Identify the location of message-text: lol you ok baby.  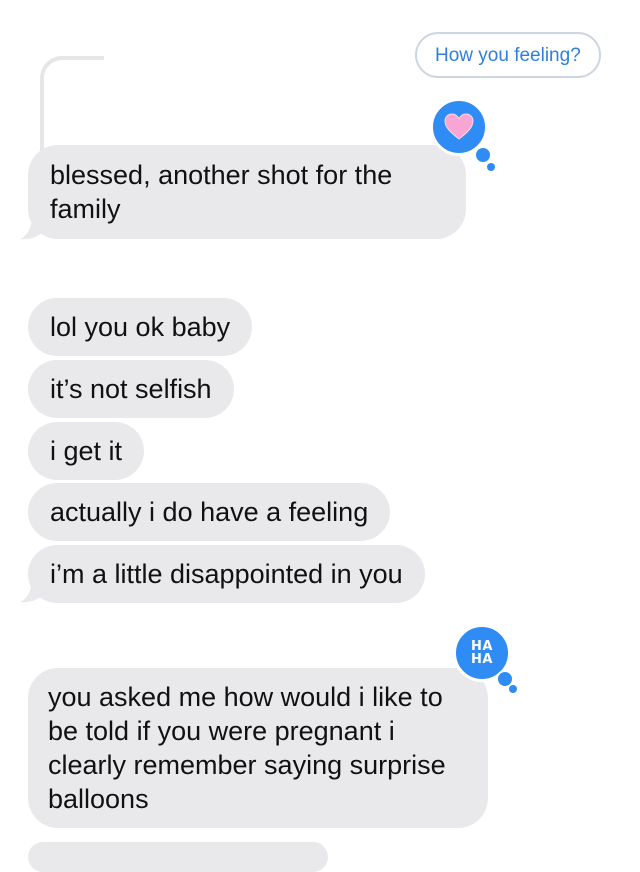
(140, 327).